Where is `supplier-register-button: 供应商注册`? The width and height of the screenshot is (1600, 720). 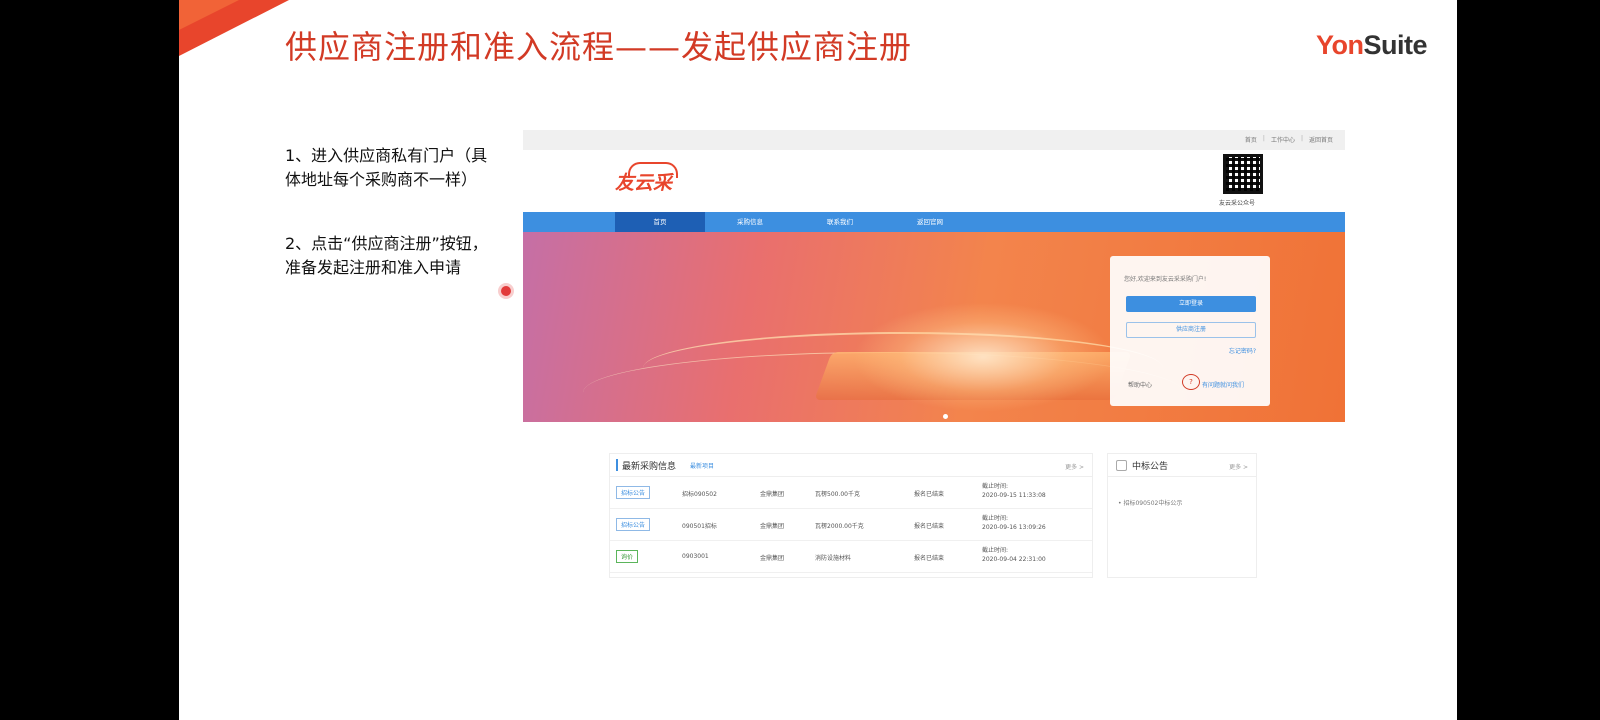
supplier-register-button: 供应商注册 is located at coordinates (1191, 330).